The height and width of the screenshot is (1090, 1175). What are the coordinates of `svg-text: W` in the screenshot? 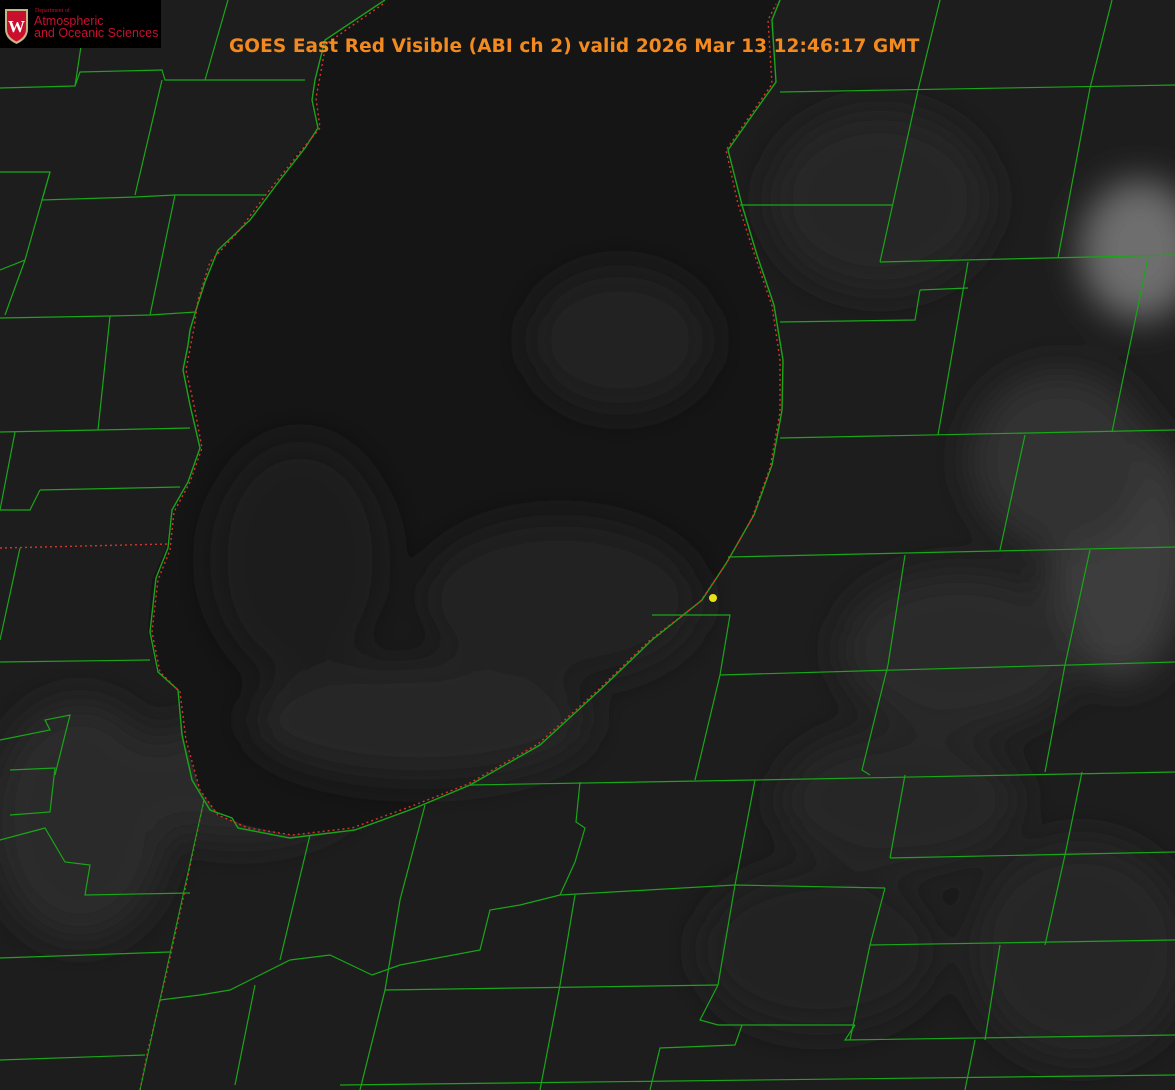 It's located at (16, 26).